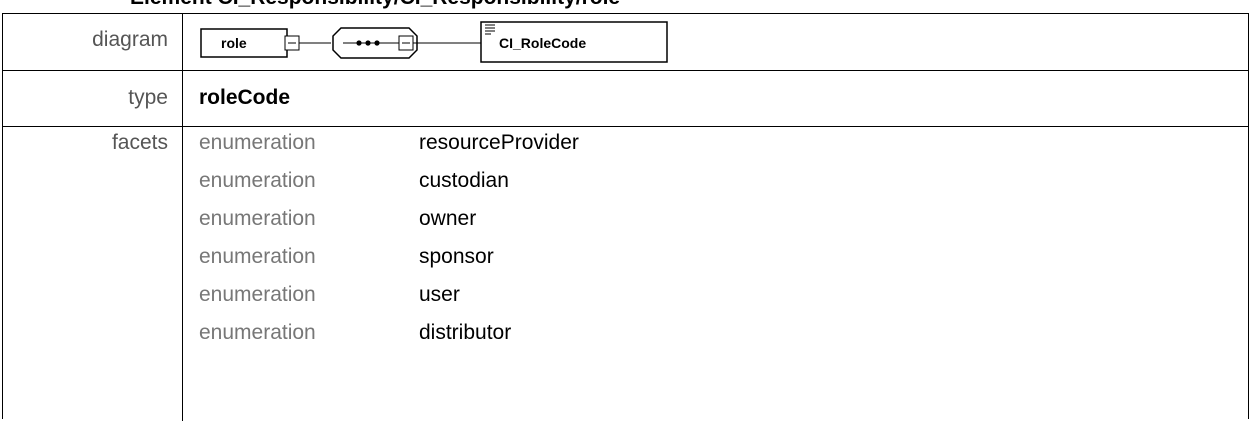 The height and width of the screenshot is (421, 1251). Describe the element at coordinates (625, 98) in the screenshot. I see `type-row: type roleCode` at that location.